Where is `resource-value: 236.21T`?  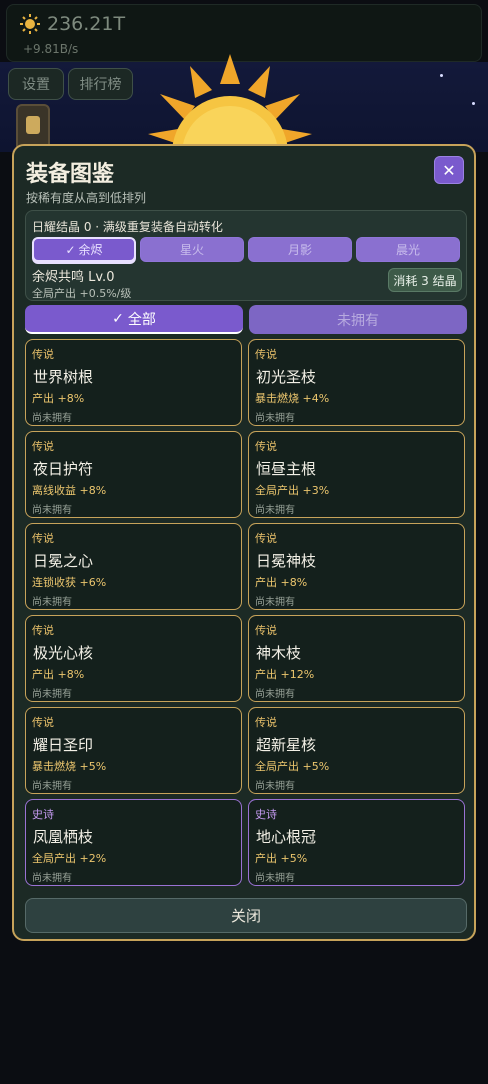 resource-value: 236.21T is located at coordinates (86, 24).